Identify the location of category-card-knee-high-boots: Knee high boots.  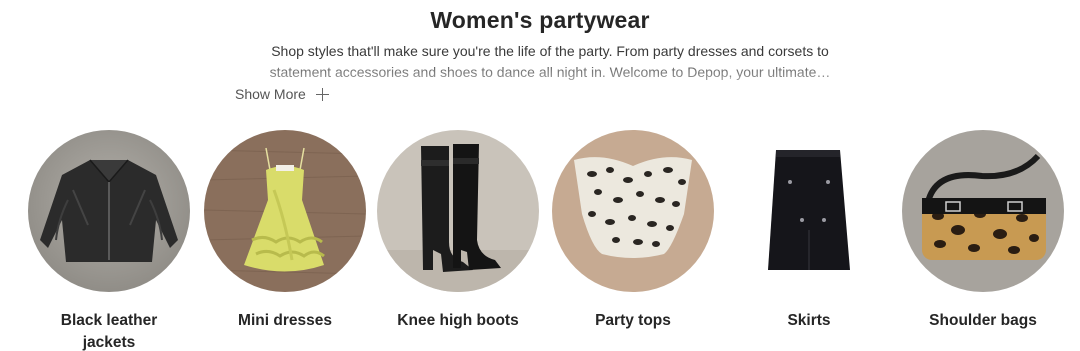
(458, 231).